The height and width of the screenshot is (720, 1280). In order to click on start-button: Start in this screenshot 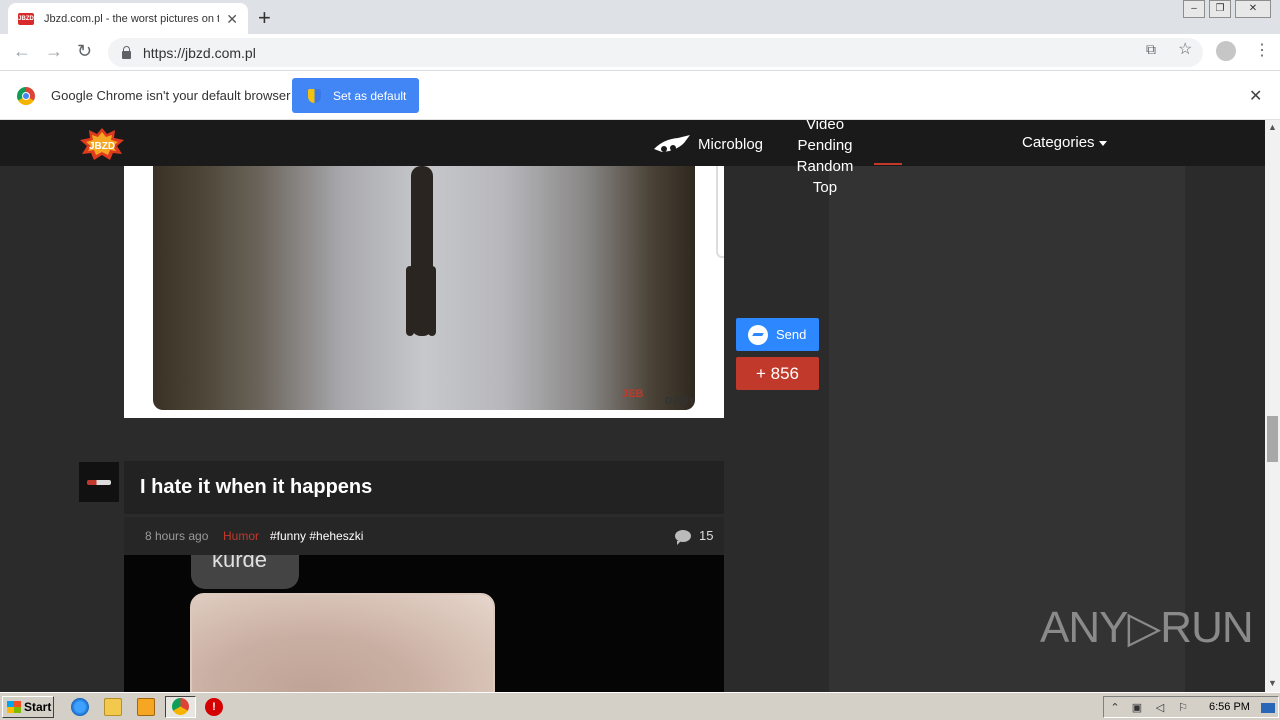, I will do `click(28, 707)`.